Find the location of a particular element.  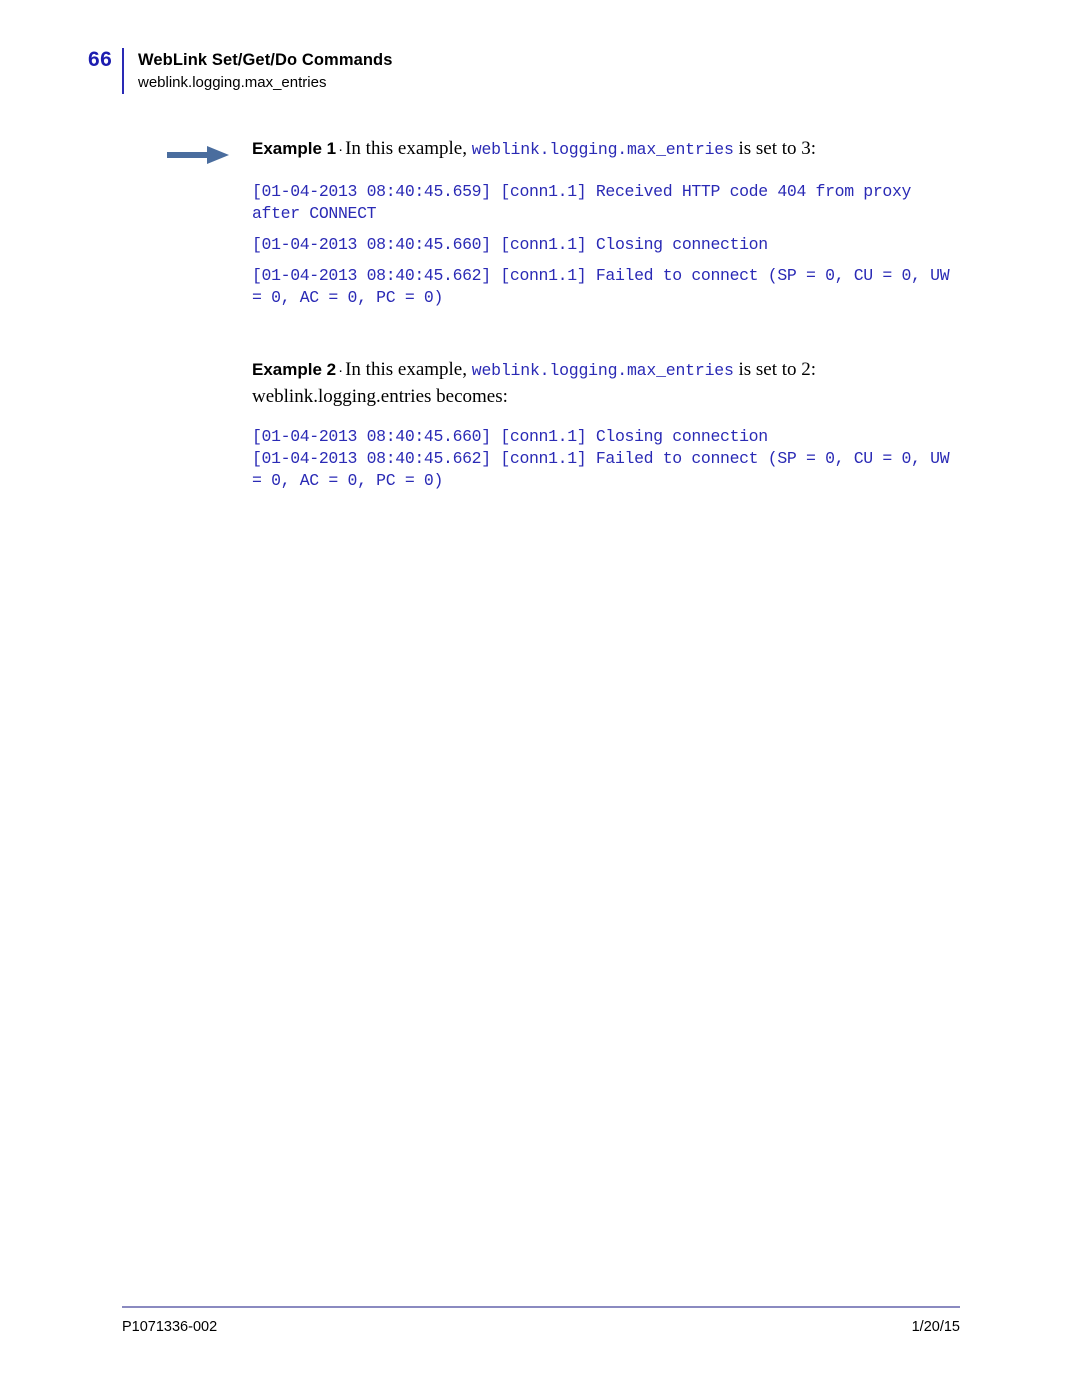

page-footer: P1071336-002 1/20/15 is located at coordinates (541, 1320).